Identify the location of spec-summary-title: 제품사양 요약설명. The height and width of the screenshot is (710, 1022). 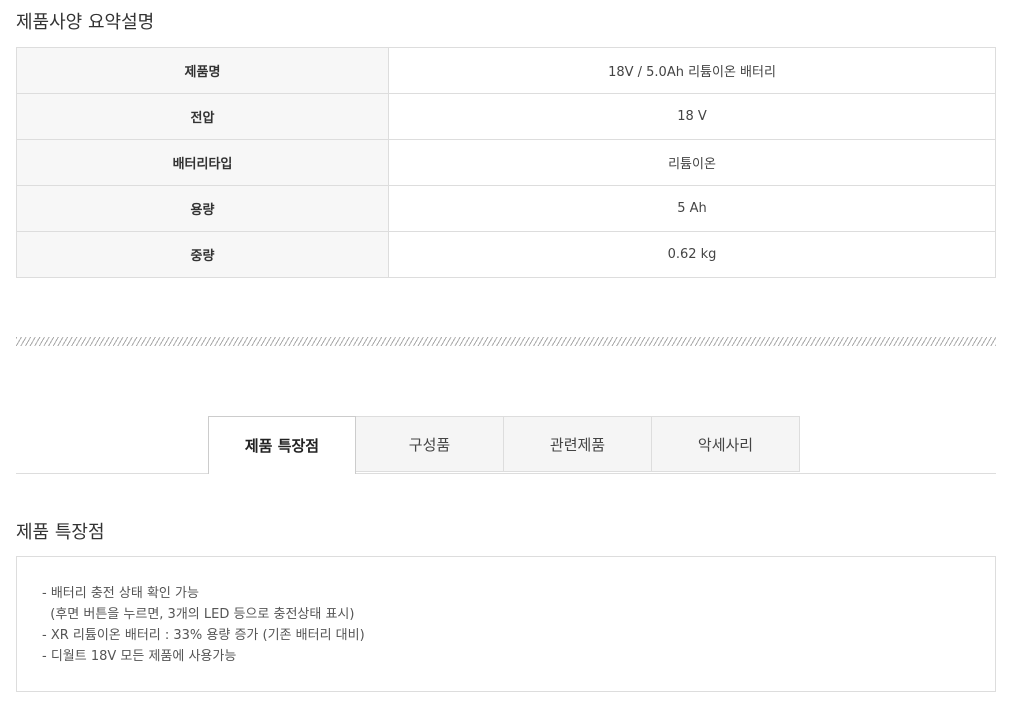
(85, 22).